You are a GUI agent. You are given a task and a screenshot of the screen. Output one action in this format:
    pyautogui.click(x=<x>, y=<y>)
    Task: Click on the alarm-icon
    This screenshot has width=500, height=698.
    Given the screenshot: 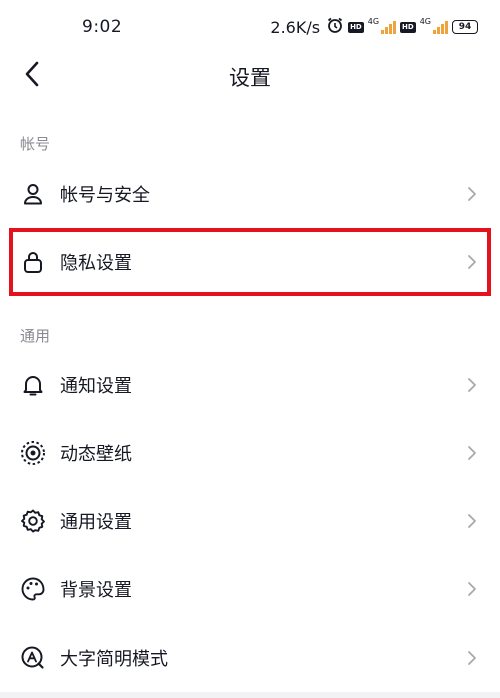 What is the action you would take?
    pyautogui.click(x=335, y=27)
    